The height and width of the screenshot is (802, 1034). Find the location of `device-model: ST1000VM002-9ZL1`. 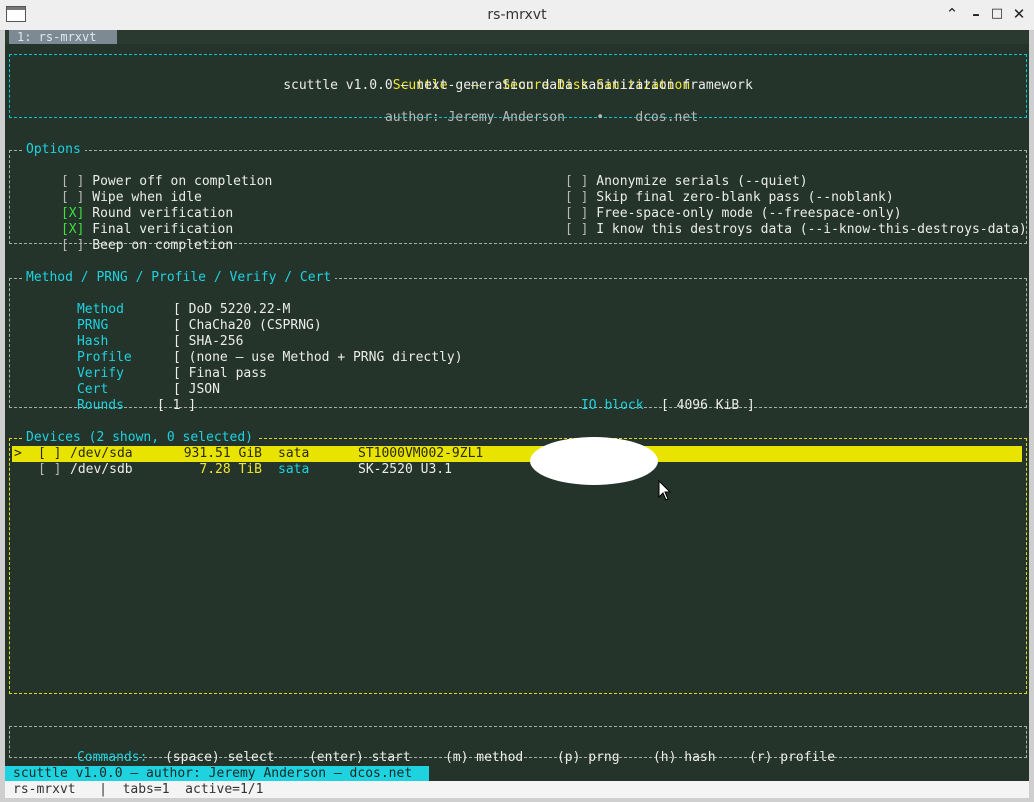

device-model: ST1000VM002-9ZL1 is located at coordinates (421, 453).